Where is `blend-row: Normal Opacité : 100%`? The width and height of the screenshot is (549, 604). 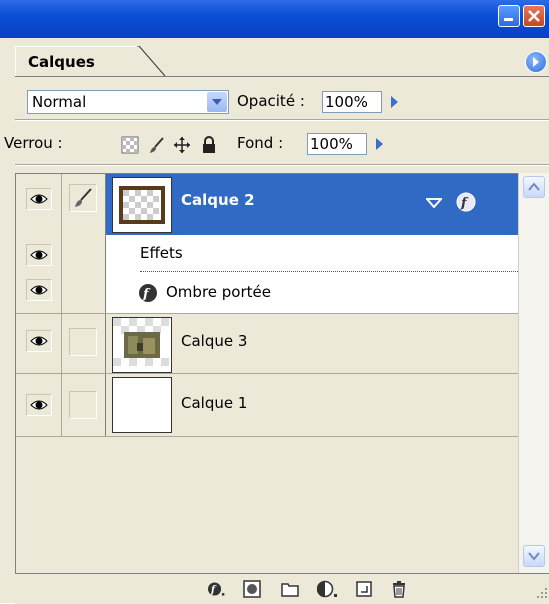
blend-row: Normal Opacité : 100% is located at coordinates (282, 98).